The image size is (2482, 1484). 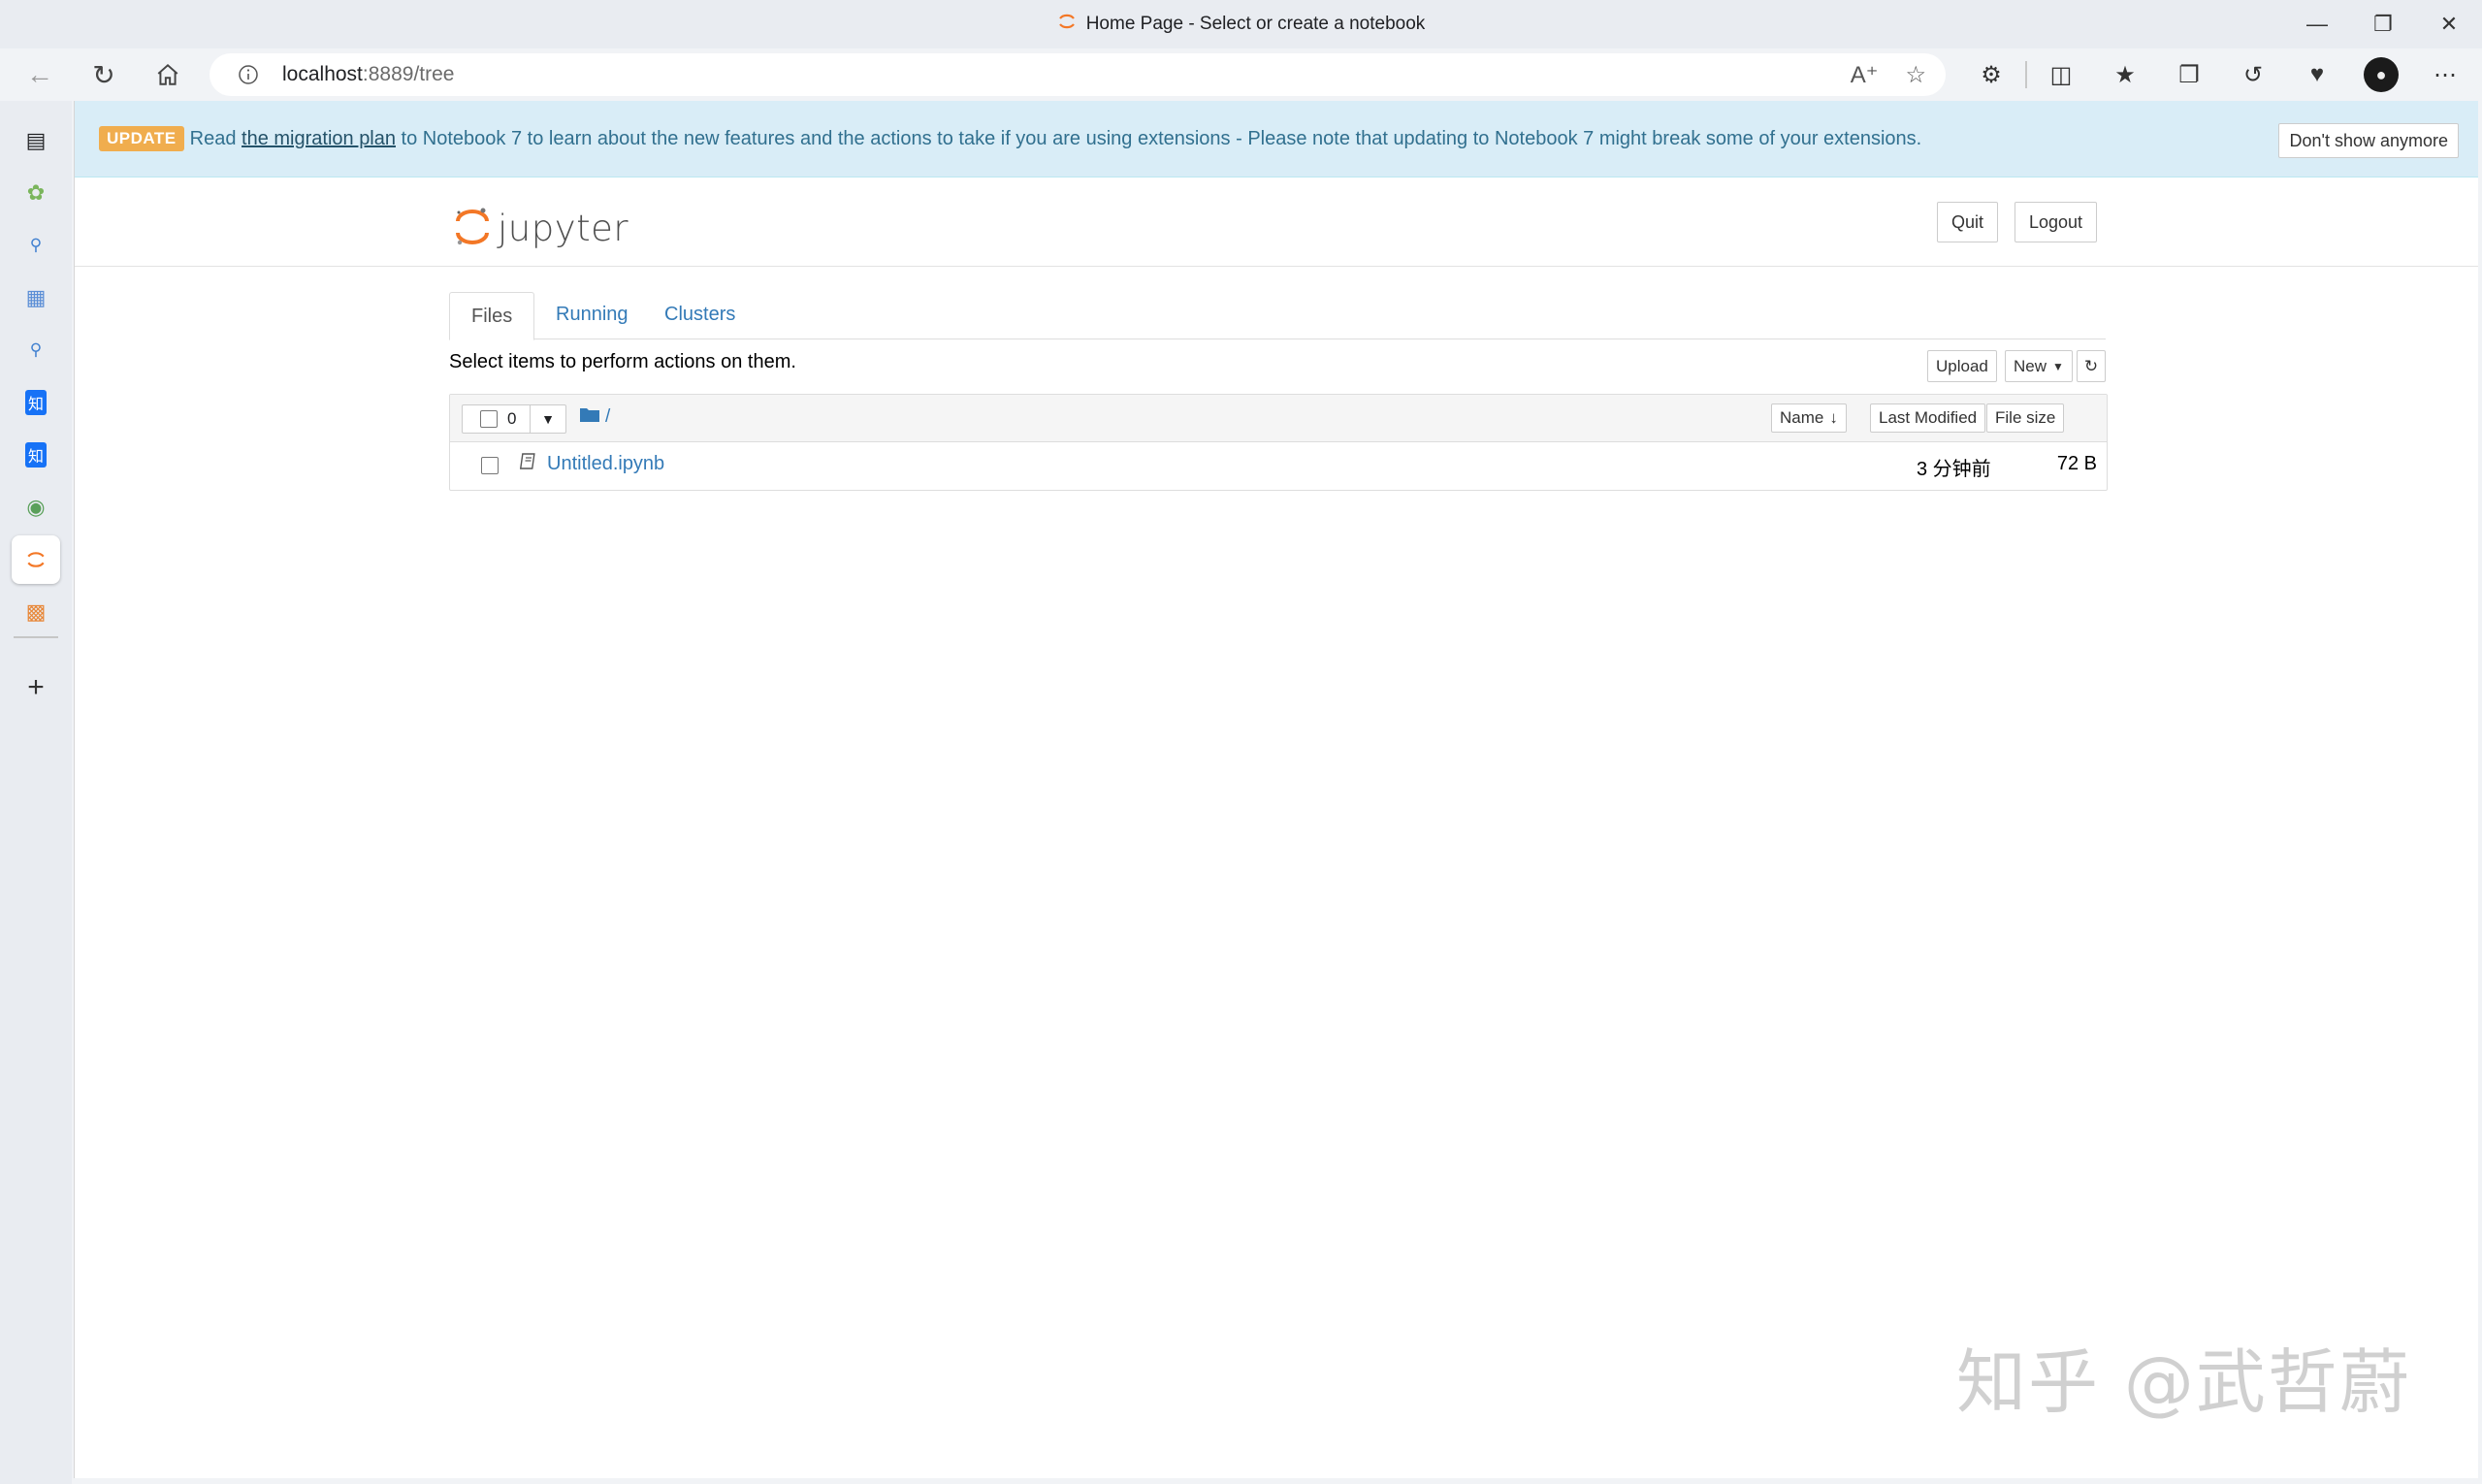 I want to click on sidebar-tab-icon-2: ▦, so click(x=36, y=298).